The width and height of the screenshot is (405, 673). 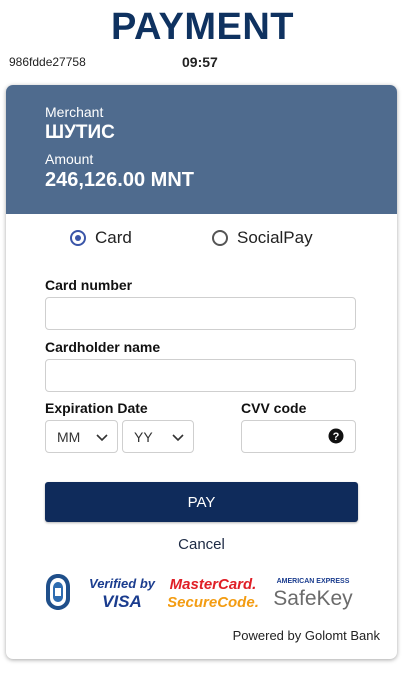 I want to click on card-radio-label: Card, so click(x=113, y=237).